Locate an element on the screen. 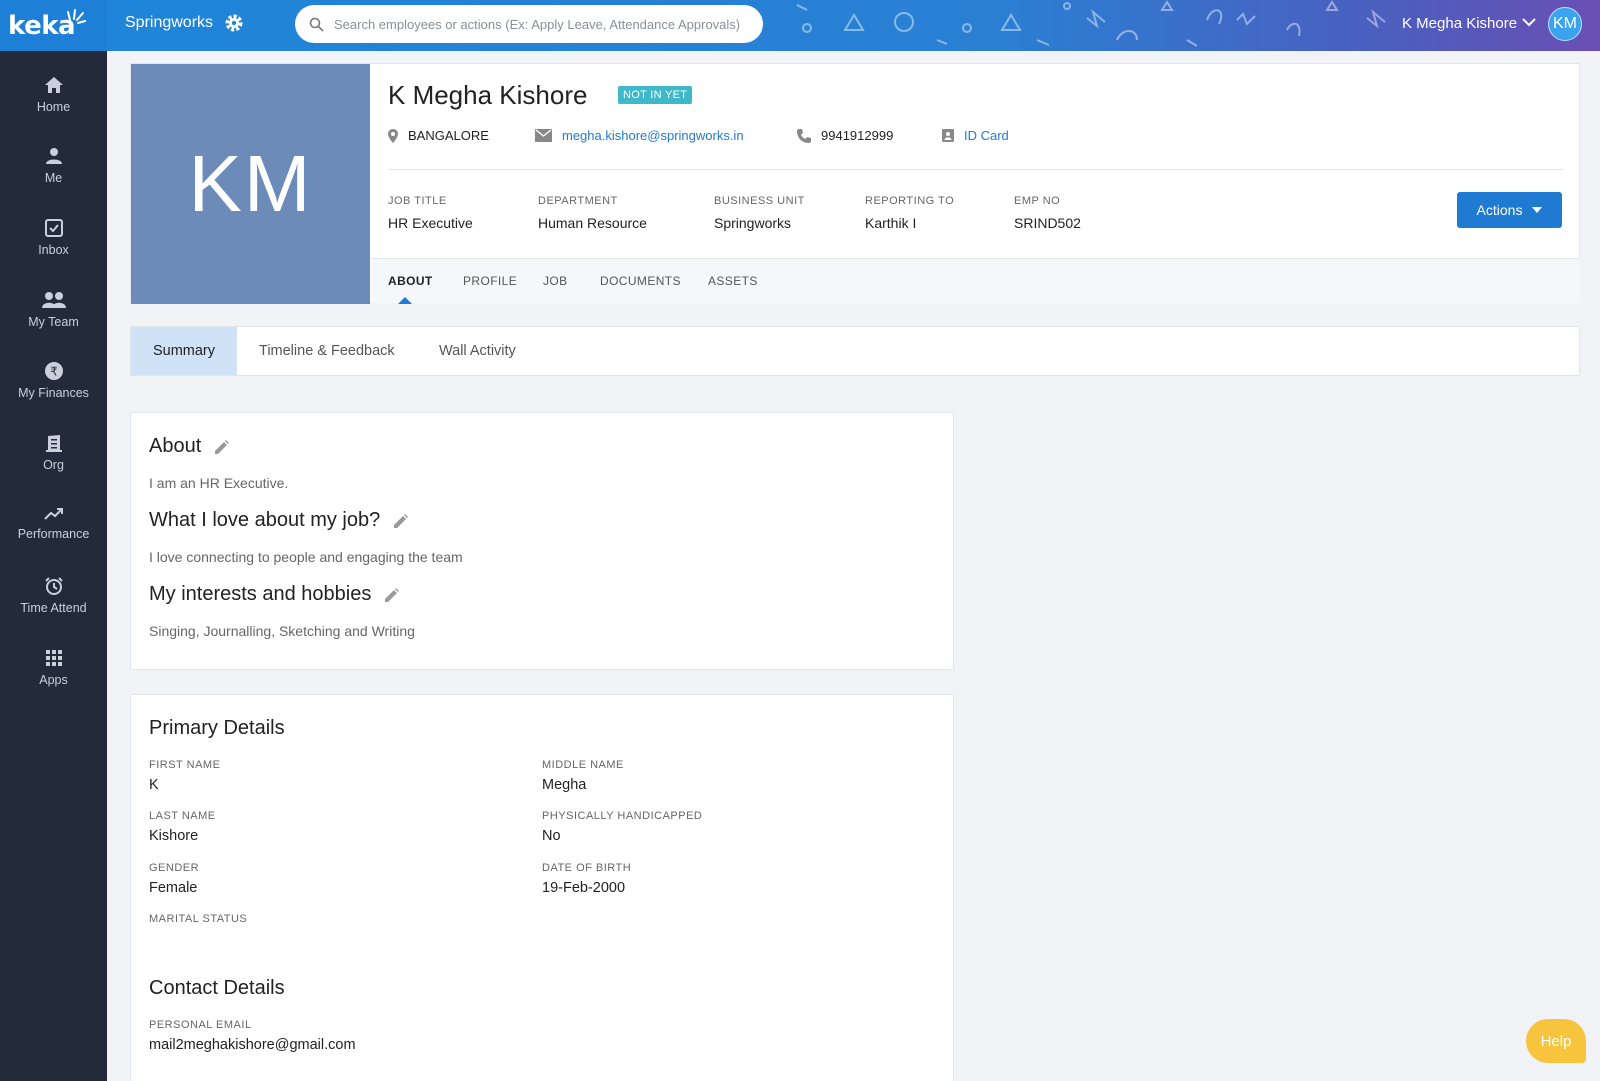 The height and width of the screenshot is (1081, 1600). field-middle-name: Megha is located at coordinates (564, 785).